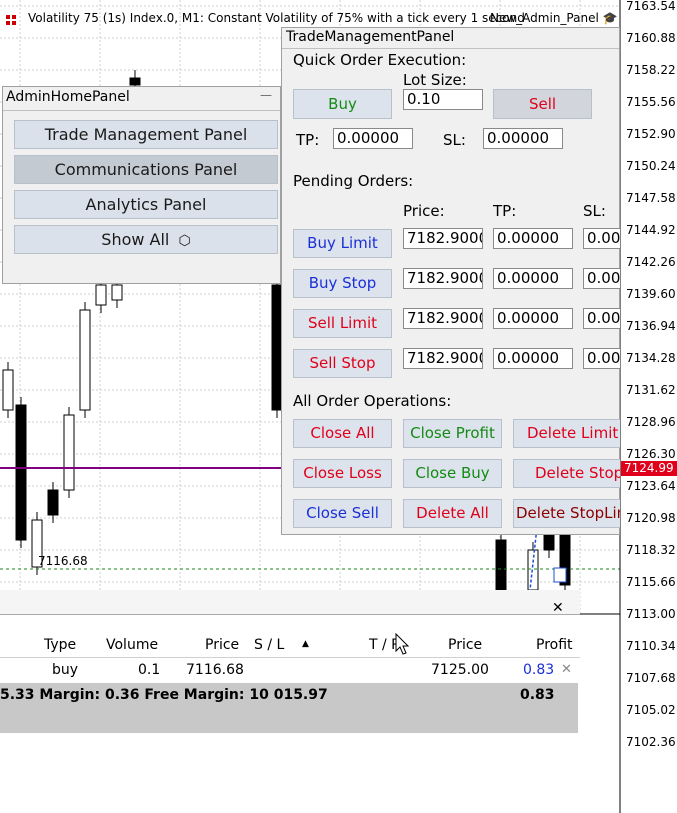 This screenshot has width=677, height=813. I want to click on price-tick-label: 7144.92, so click(651, 230).